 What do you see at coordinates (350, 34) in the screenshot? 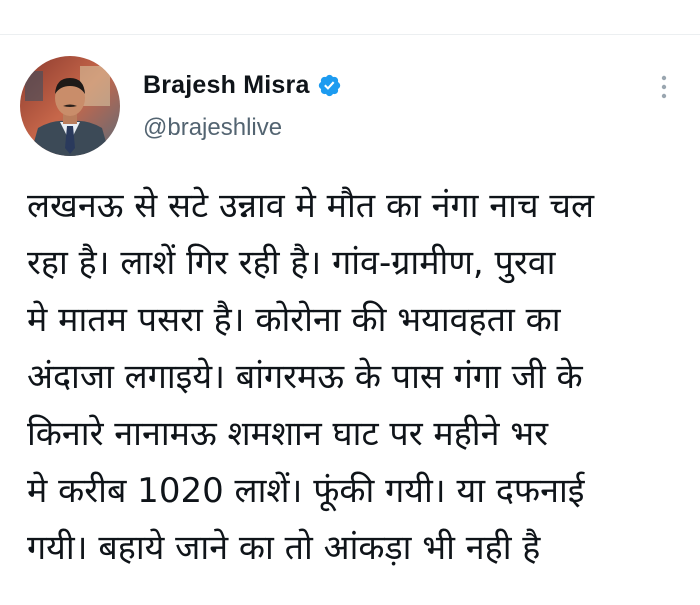
I see `top-divider` at bounding box center [350, 34].